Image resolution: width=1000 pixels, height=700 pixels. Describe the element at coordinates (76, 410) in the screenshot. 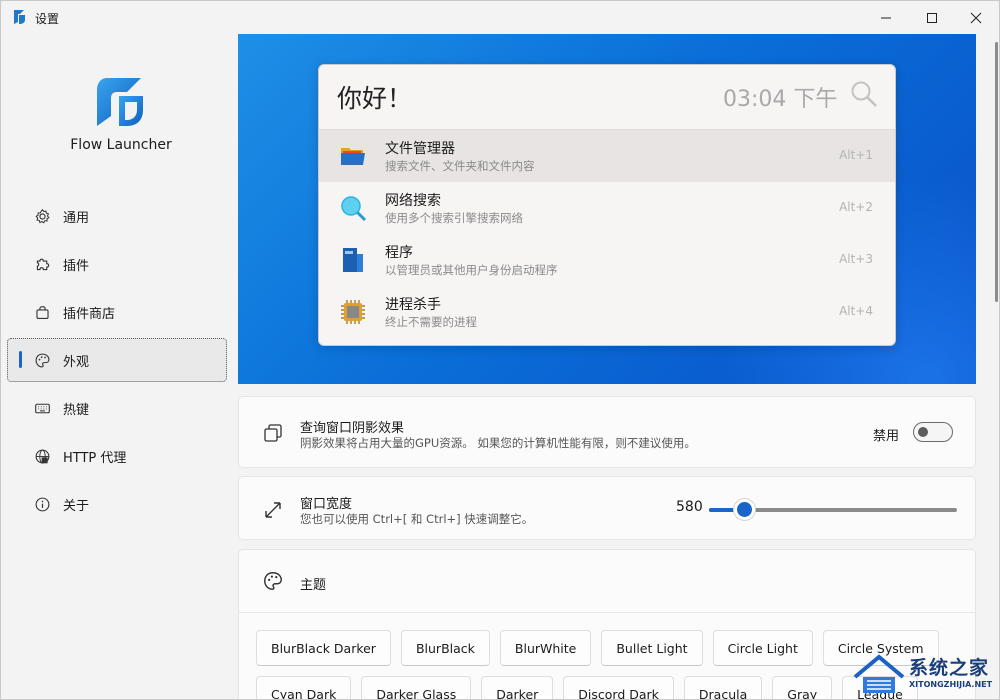

I see `sidebar-item-label: 热键` at that location.